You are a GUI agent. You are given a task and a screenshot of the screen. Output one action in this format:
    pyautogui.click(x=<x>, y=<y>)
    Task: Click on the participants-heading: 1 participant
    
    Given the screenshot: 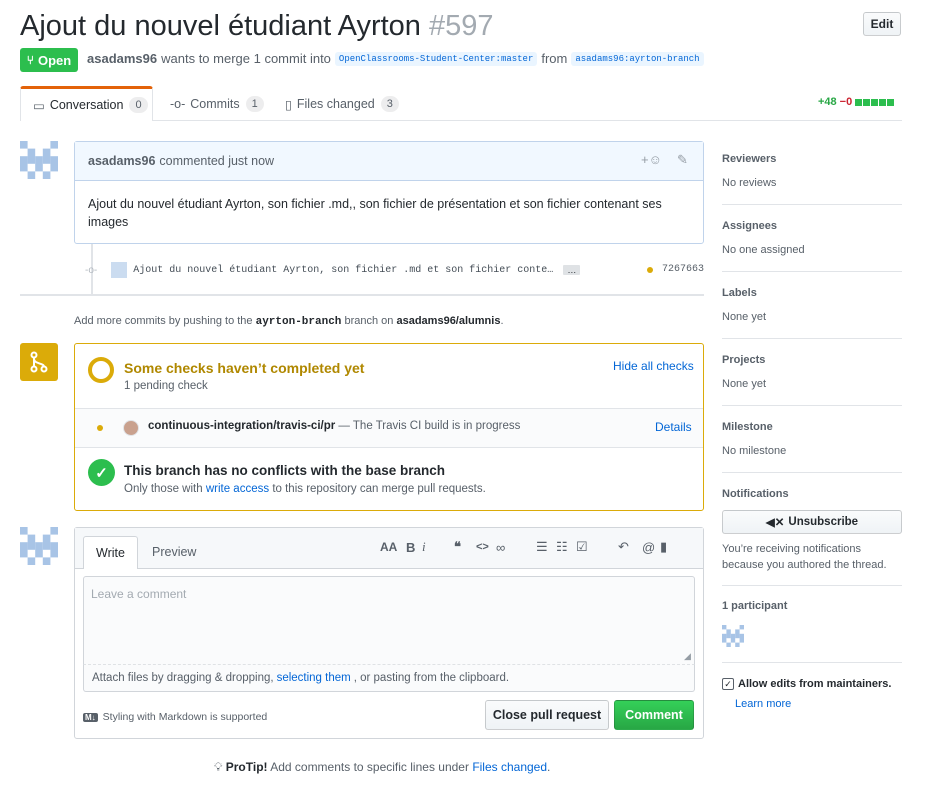 What is the action you would take?
    pyautogui.click(x=755, y=606)
    